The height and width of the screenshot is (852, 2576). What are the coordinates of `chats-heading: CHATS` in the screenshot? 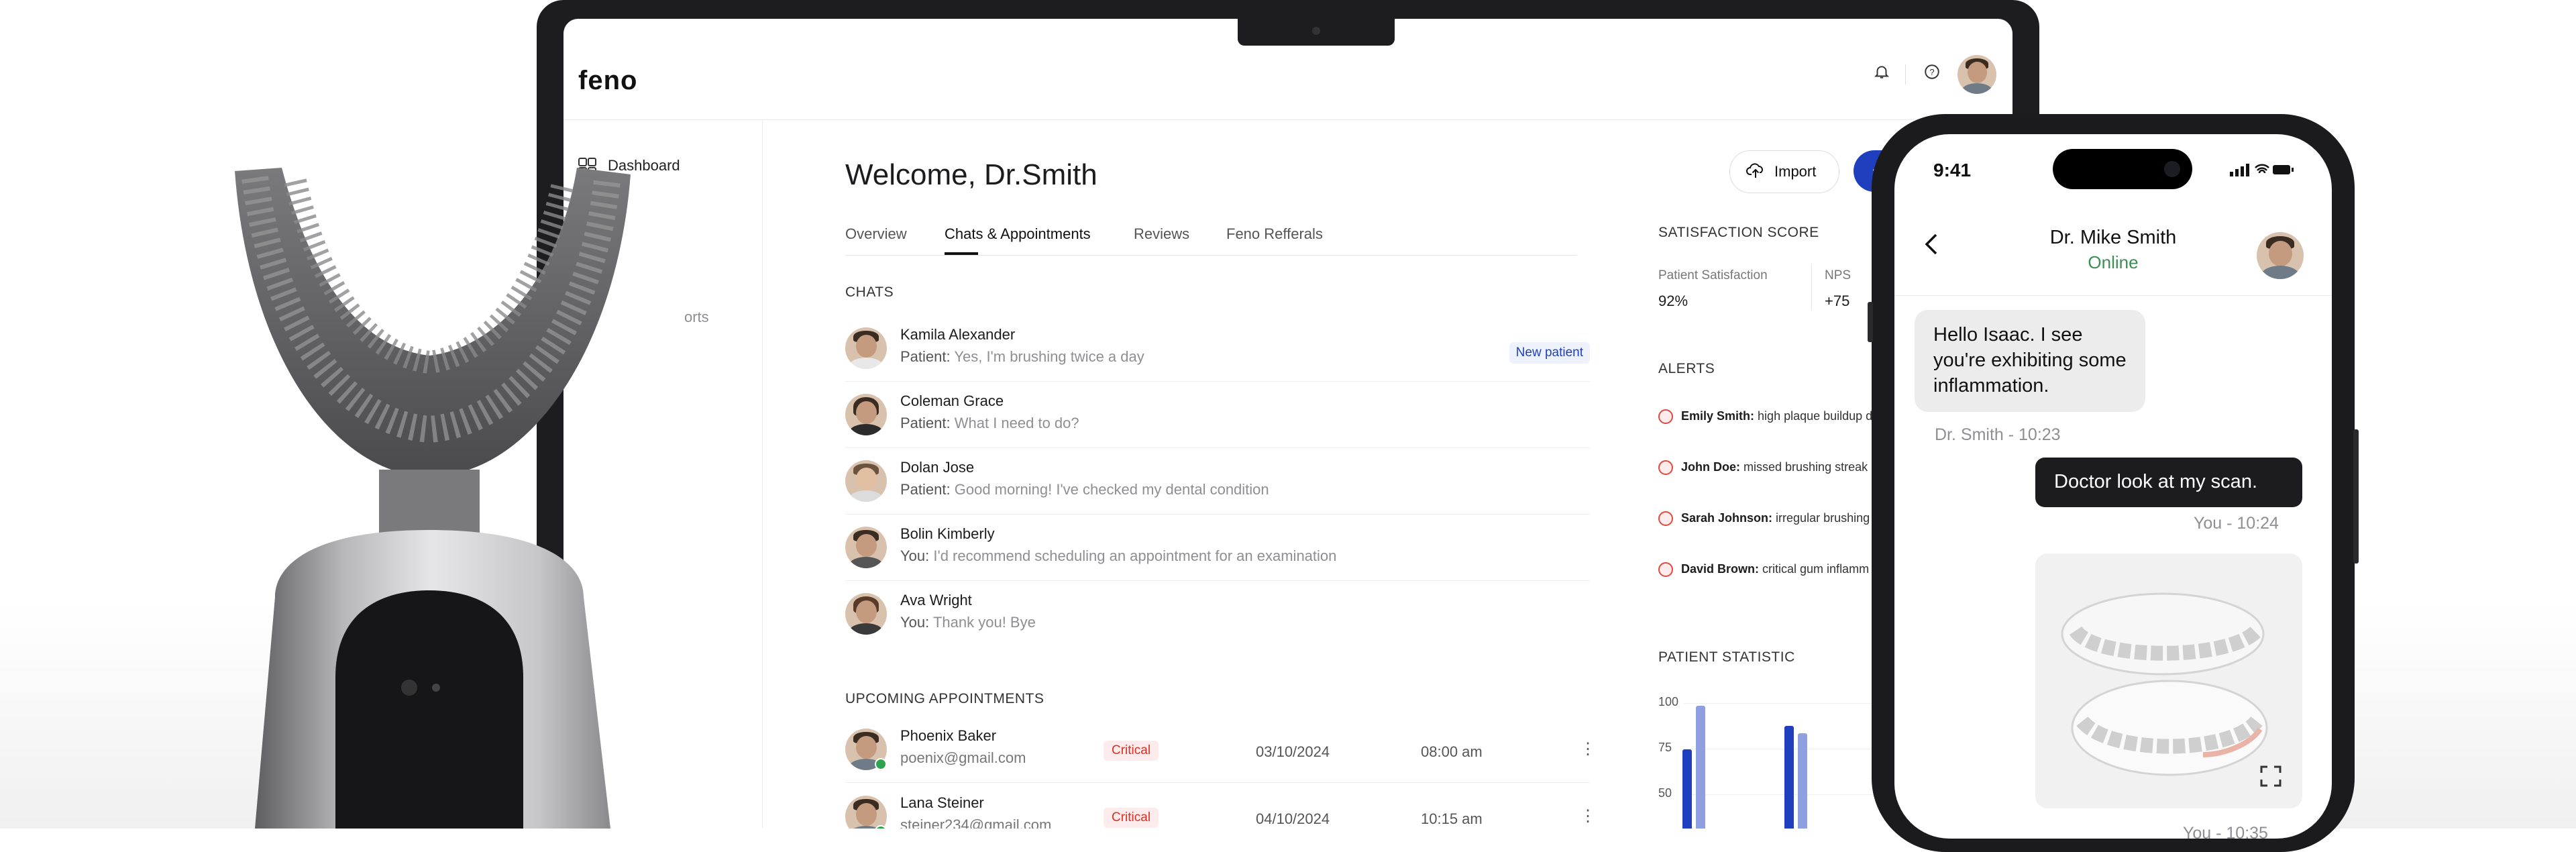 It's located at (869, 292).